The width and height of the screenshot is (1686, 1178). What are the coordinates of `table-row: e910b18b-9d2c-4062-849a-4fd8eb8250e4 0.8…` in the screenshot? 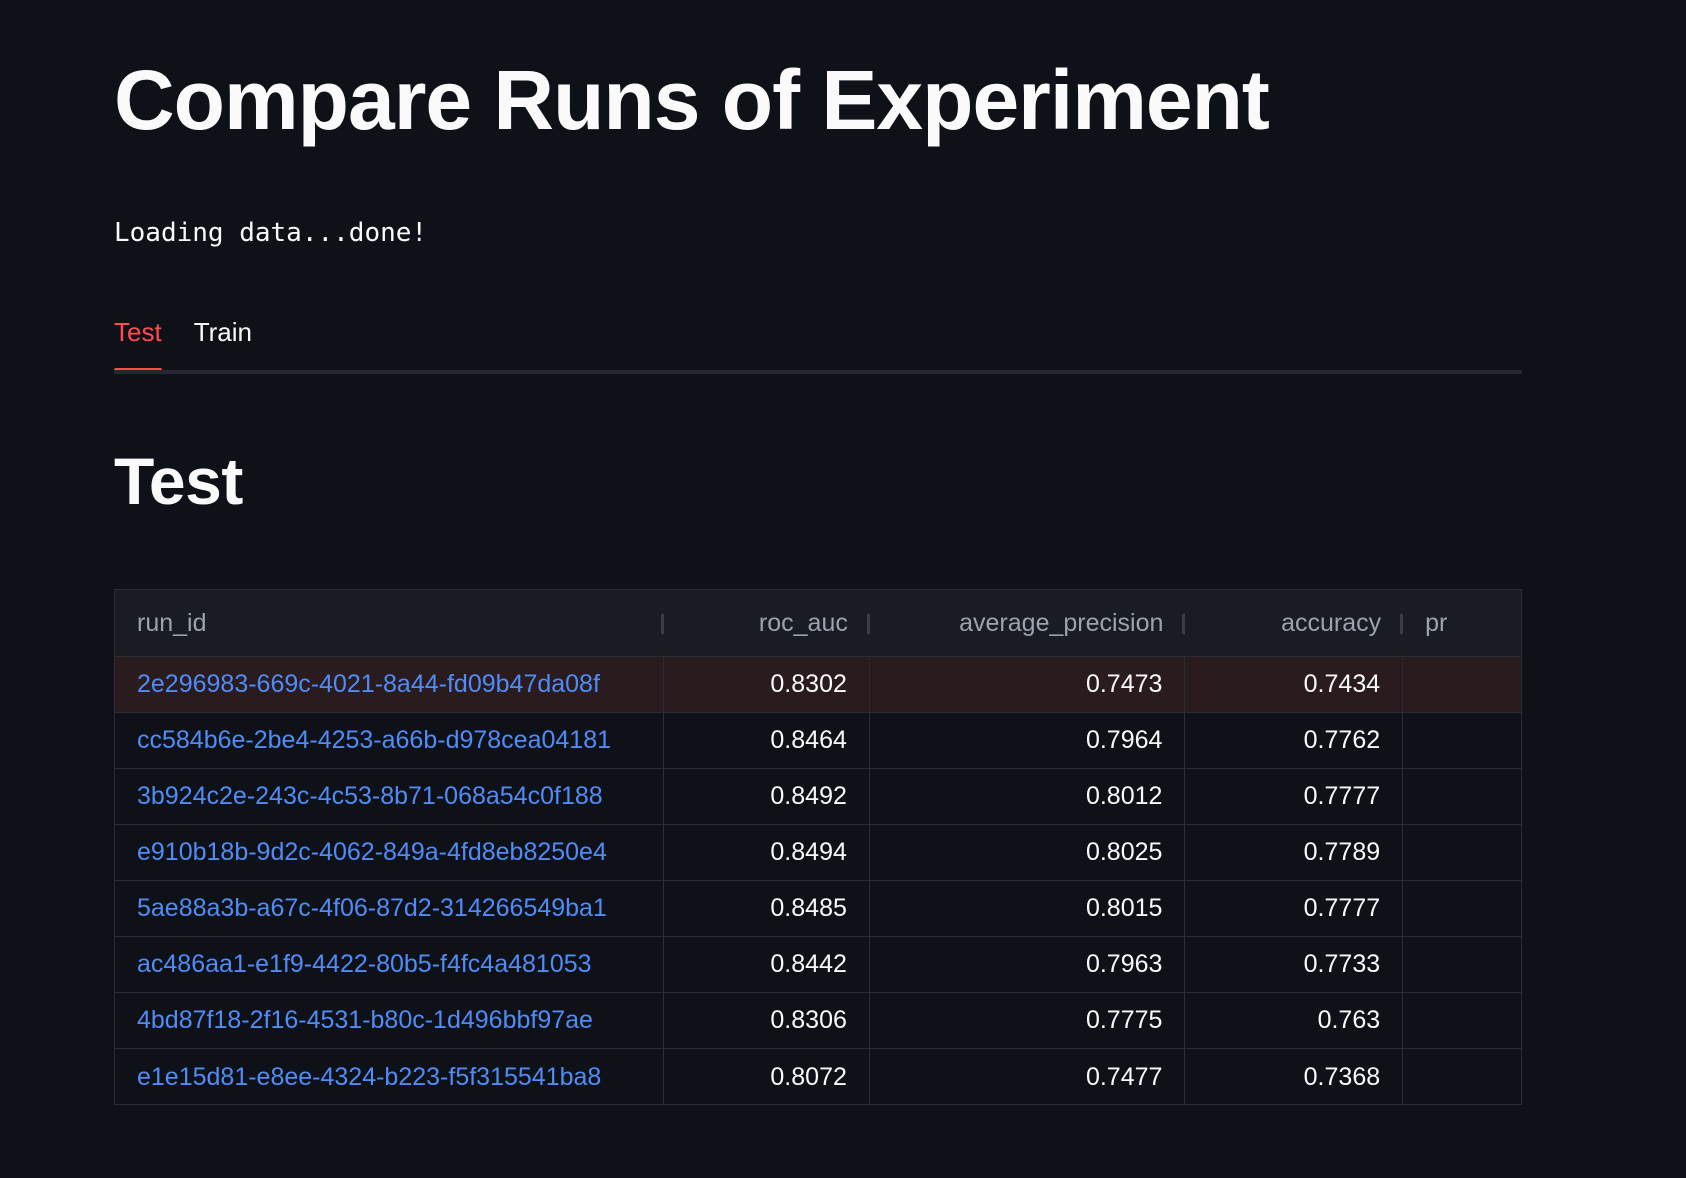 It's located at (818, 853).